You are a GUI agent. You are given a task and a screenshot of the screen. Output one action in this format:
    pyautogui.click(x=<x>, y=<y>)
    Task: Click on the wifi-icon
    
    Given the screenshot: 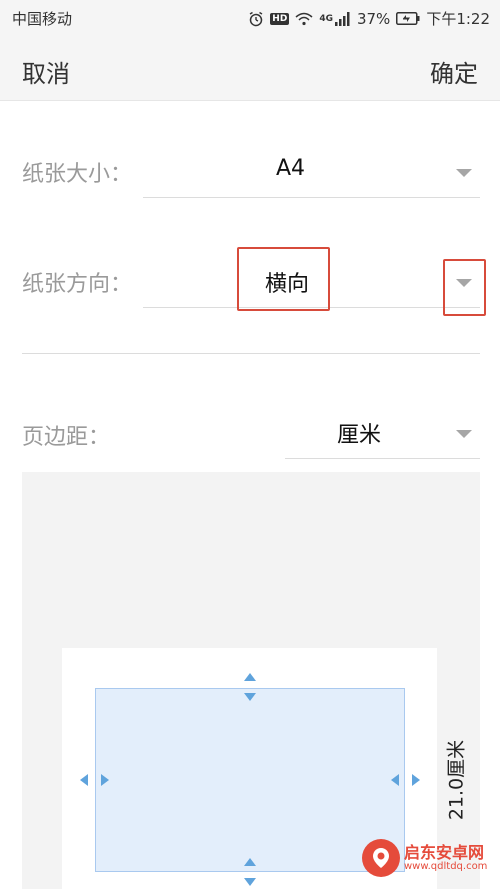 What is the action you would take?
    pyautogui.click(x=304, y=19)
    